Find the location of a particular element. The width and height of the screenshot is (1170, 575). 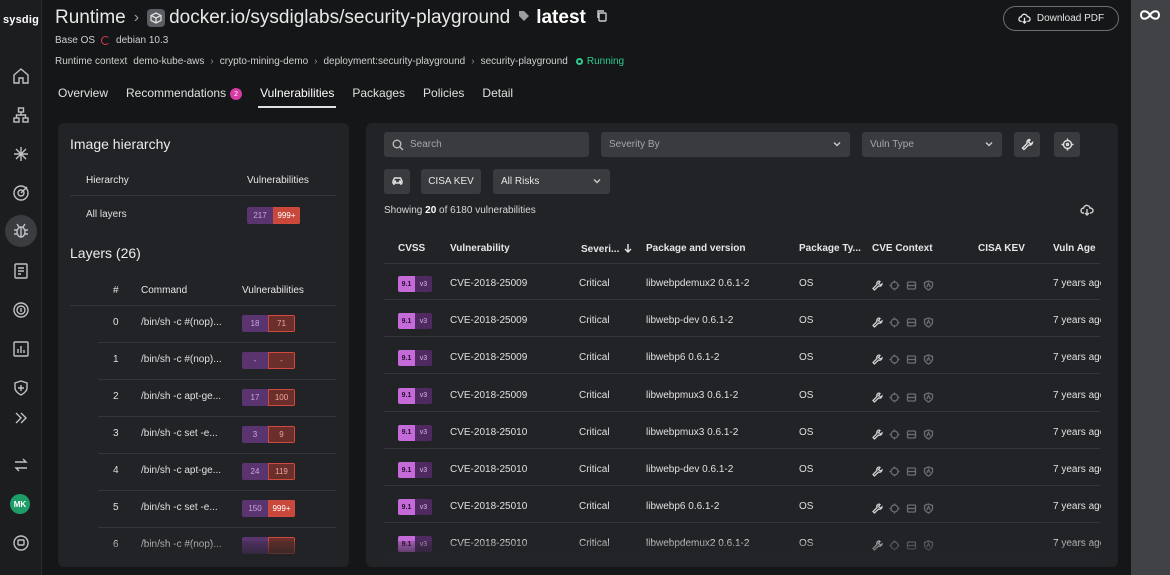

page-title: Runtime is located at coordinates (90, 17).